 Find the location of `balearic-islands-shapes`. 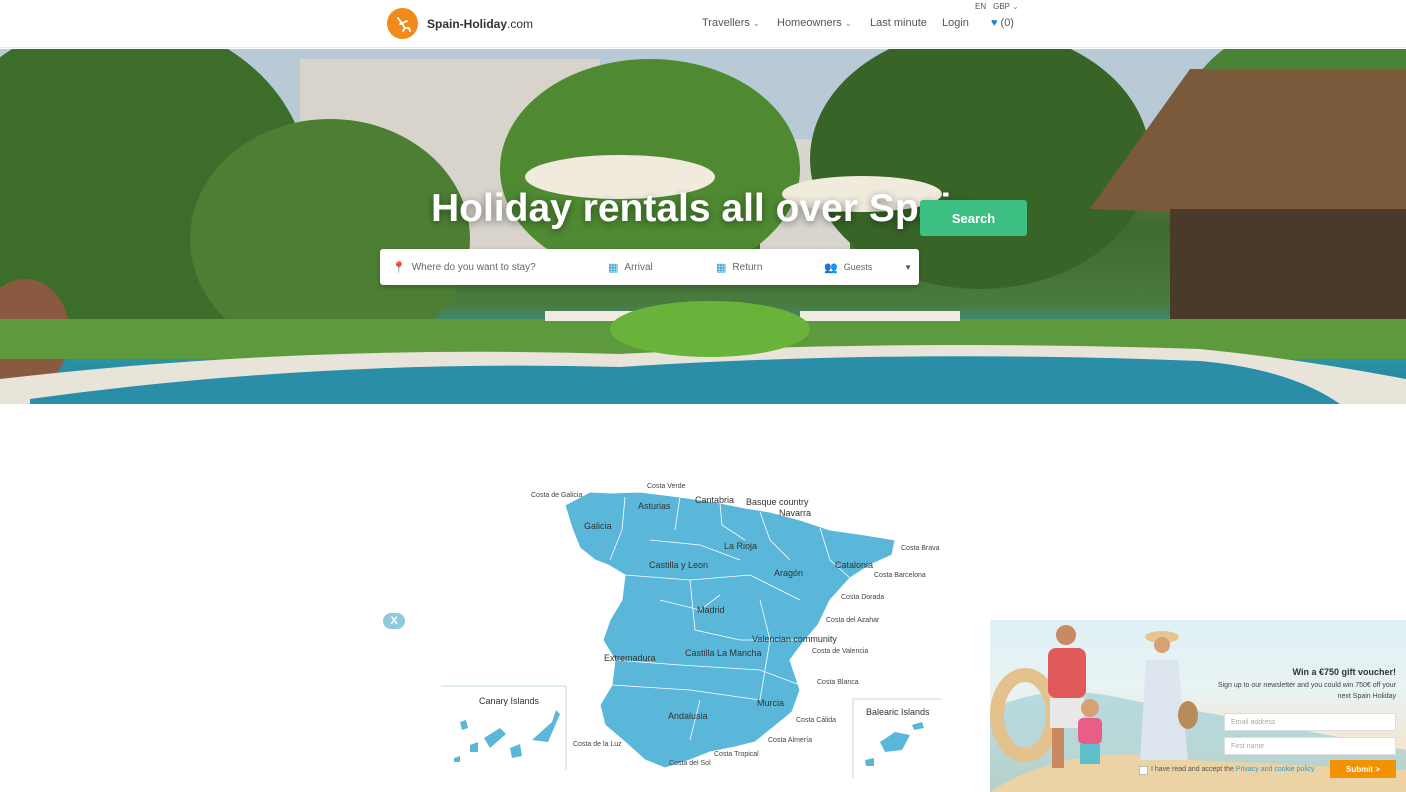

balearic-islands-shapes is located at coordinates (894, 744).